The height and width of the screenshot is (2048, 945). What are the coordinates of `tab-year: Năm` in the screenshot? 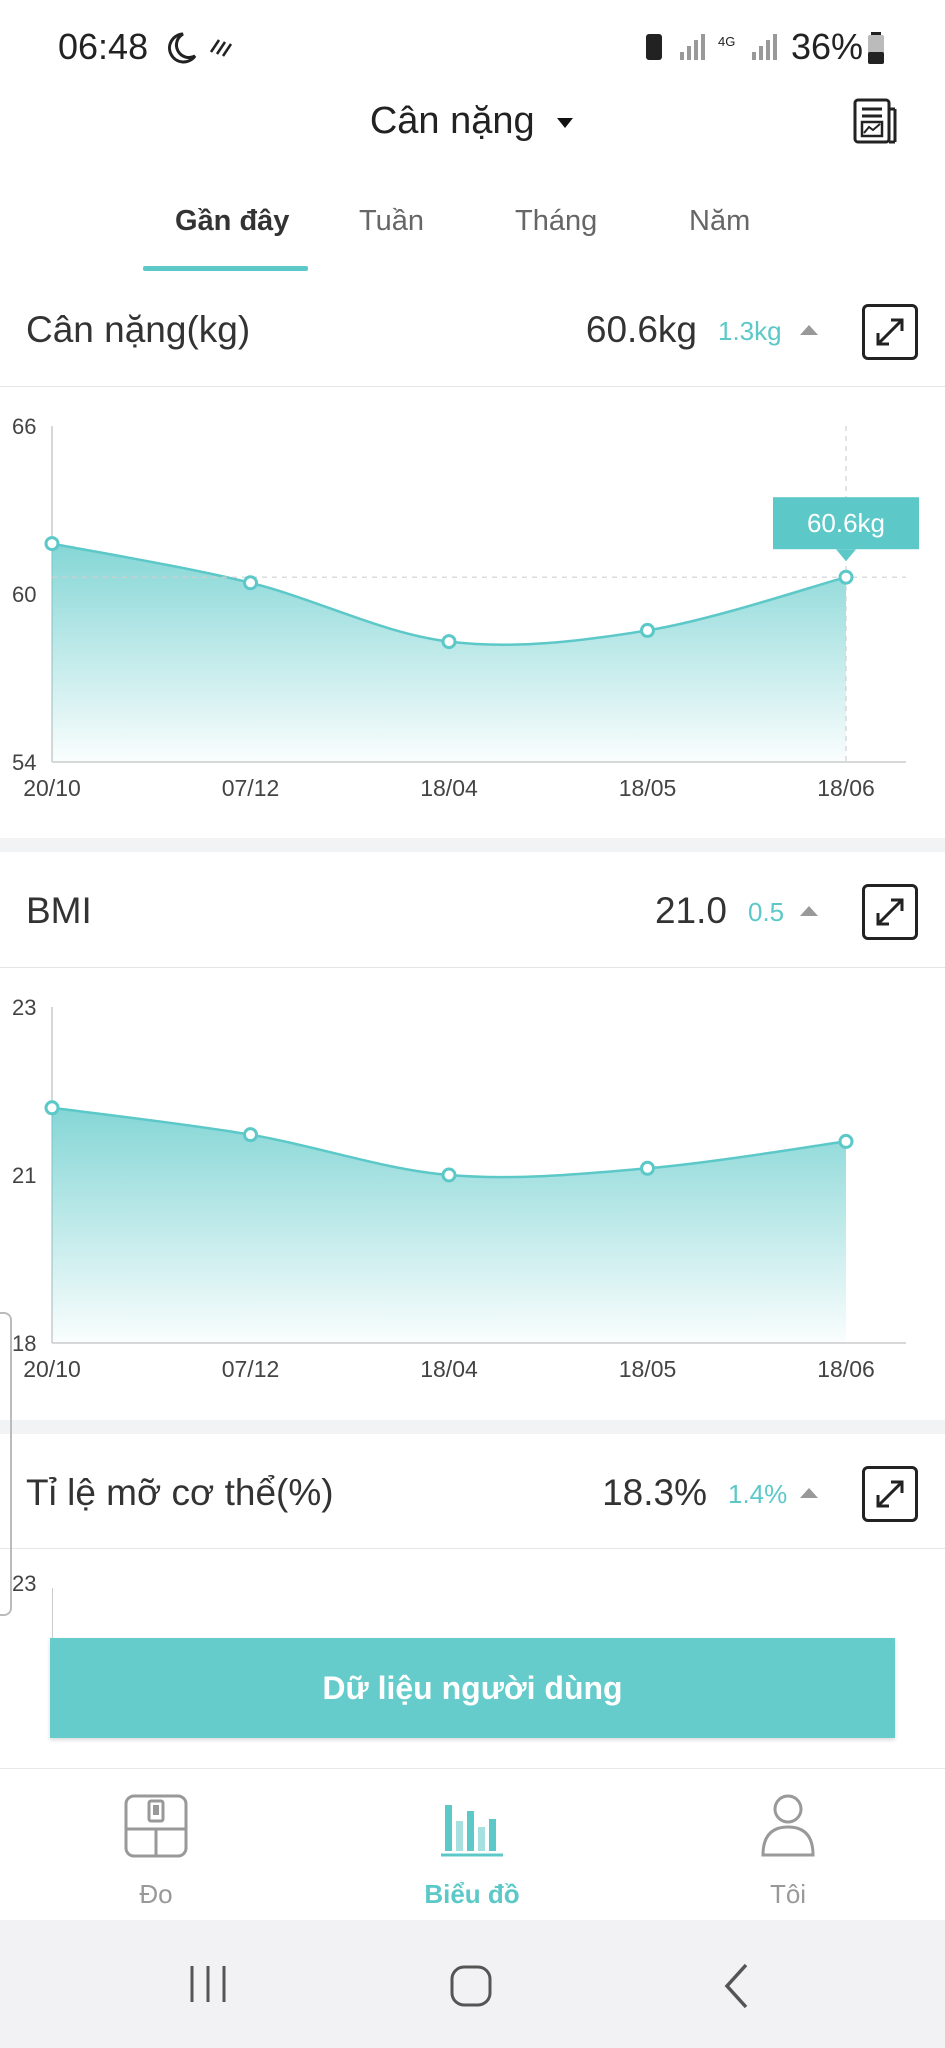 It's located at (719, 221).